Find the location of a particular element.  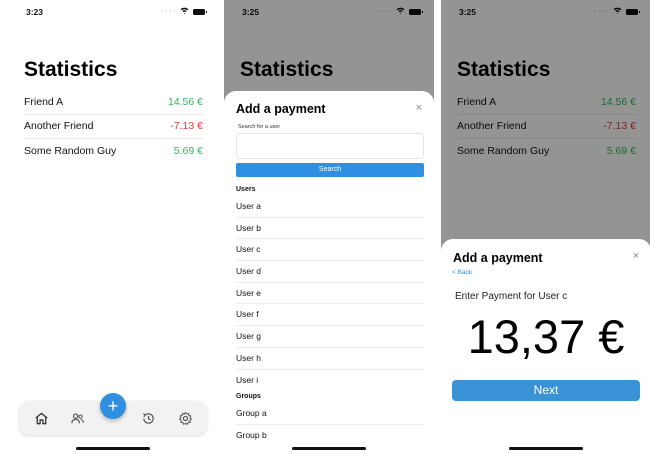

home-icon is located at coordinates (41, 418).